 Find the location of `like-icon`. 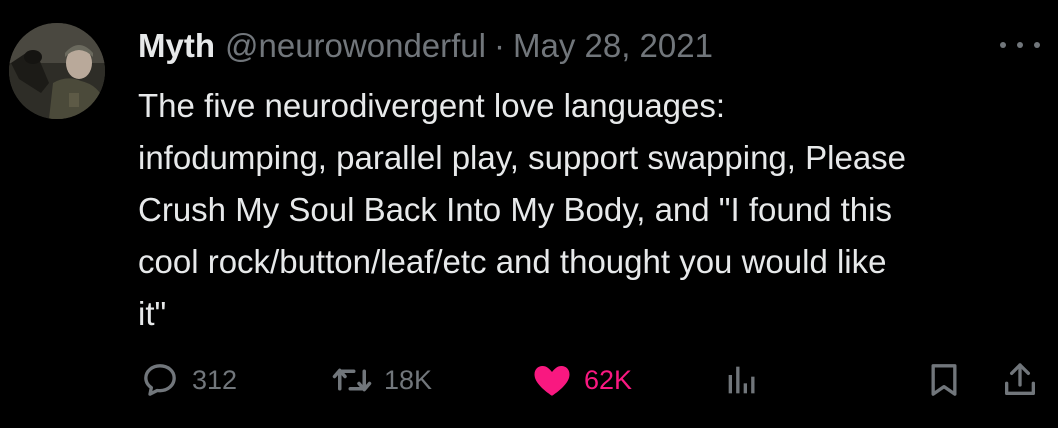

like-icon is located at coordinates (552, 380).